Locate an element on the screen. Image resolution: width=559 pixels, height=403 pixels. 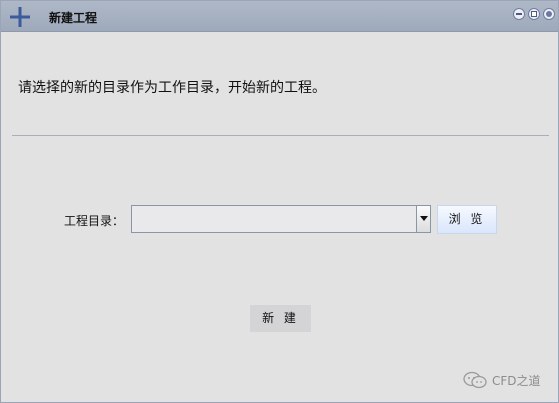
directory-dropdown-button is located at coordinates (423, 219).